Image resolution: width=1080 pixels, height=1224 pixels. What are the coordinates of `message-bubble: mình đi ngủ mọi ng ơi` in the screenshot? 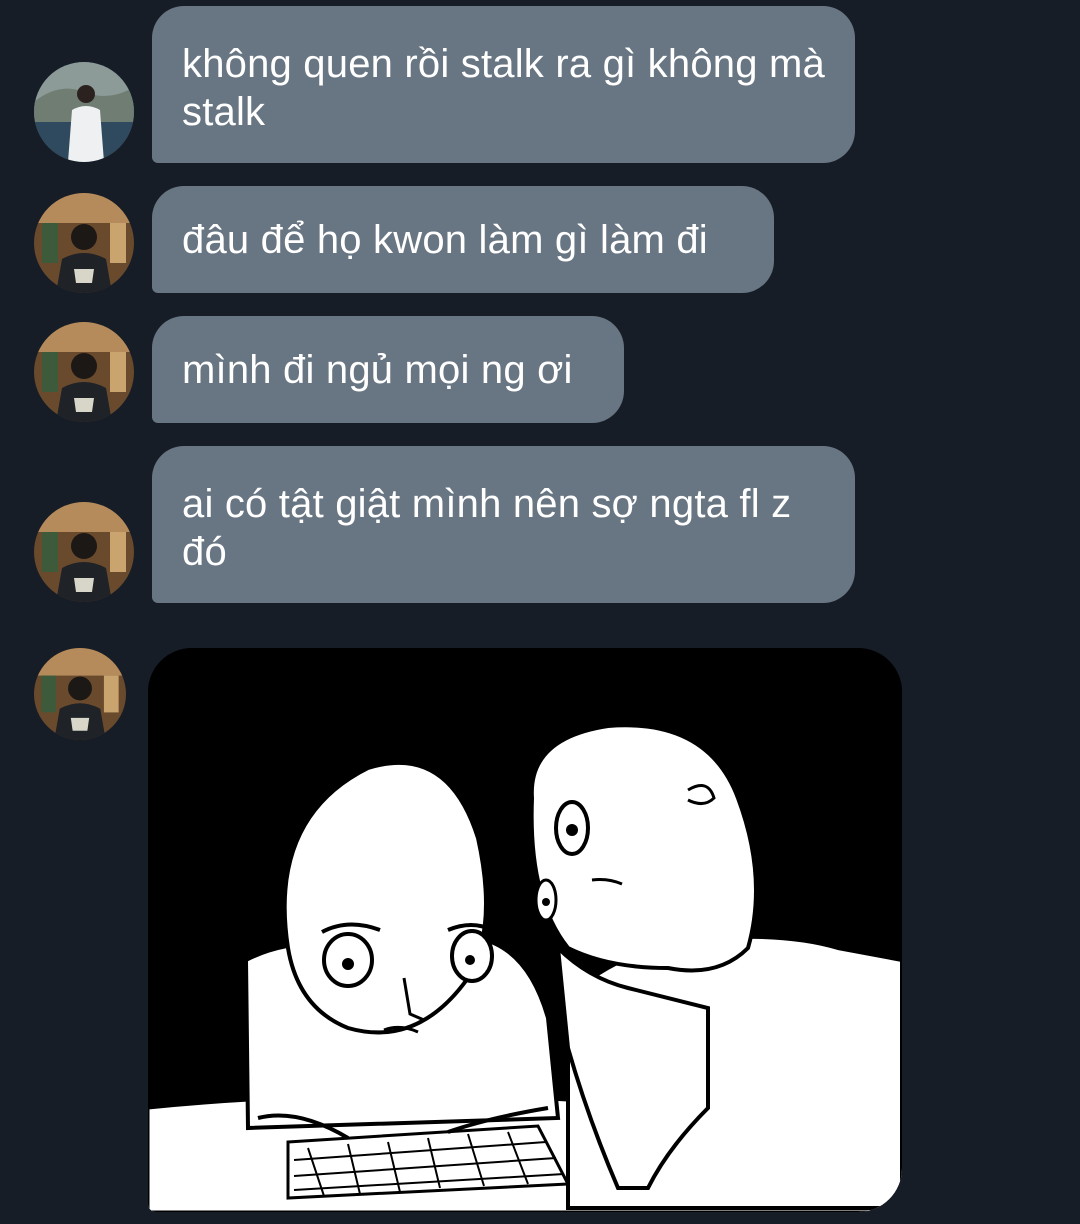 It's located at (388, 369).